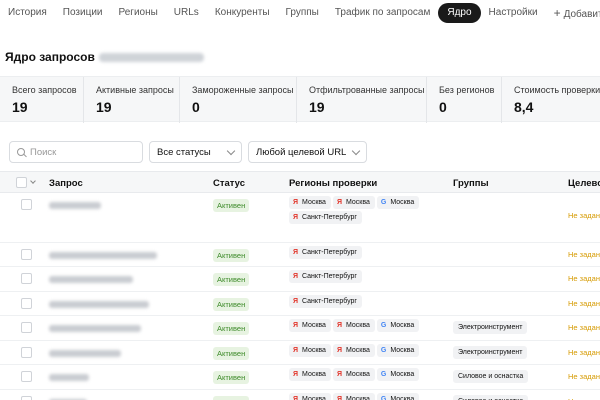  What do you see at coordinates (186, 13) in the screenshot?
I see `tab-urls: URLs` at bounding box center [186, 13].